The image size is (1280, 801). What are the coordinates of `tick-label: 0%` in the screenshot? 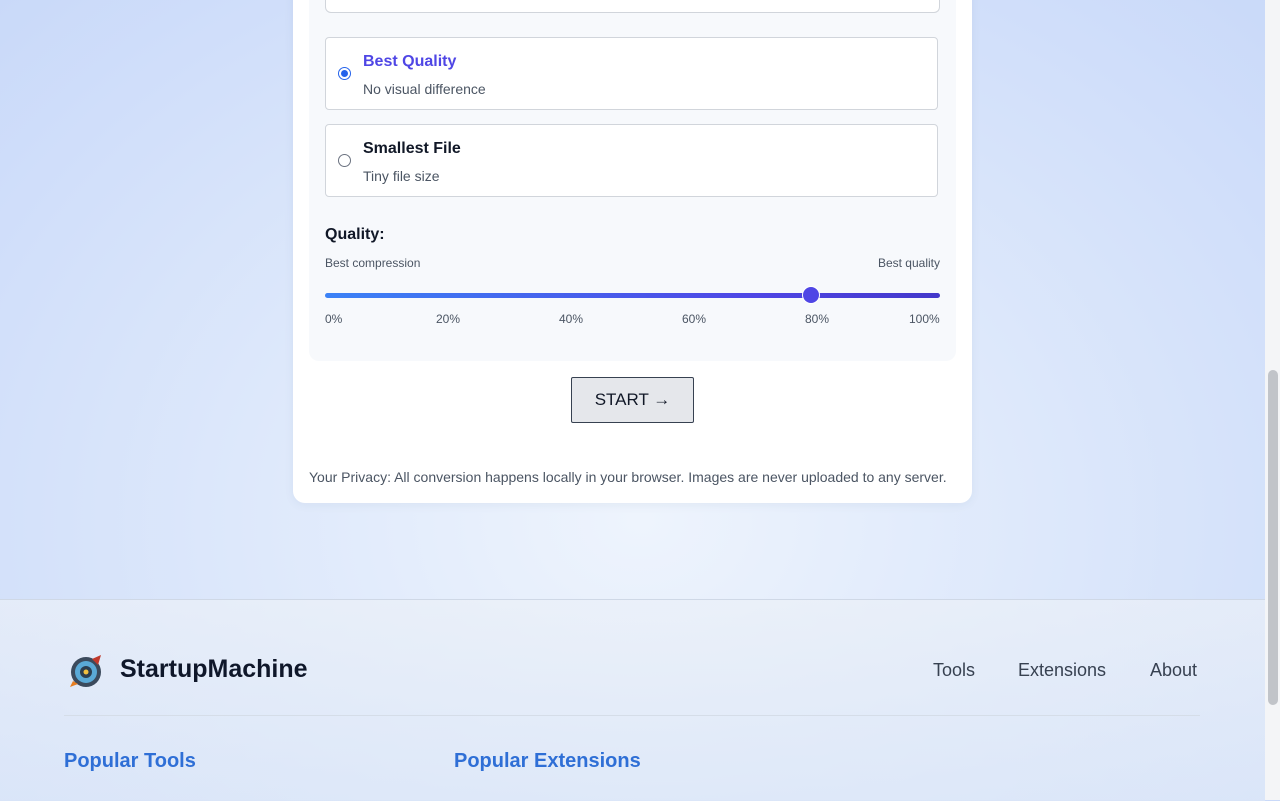 It's located at (334, 319).